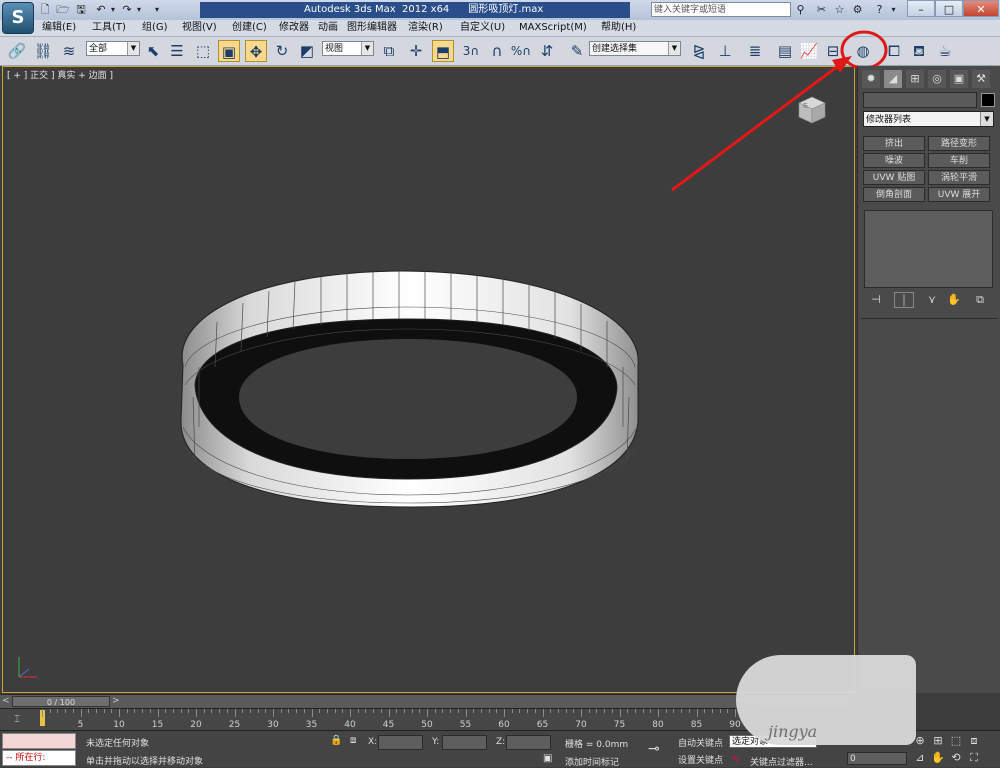  What do you see at coordinates (416, 51) in the screenshot?
I see `select-manipulate-icon: ✛` at bounding box center [416, 51].